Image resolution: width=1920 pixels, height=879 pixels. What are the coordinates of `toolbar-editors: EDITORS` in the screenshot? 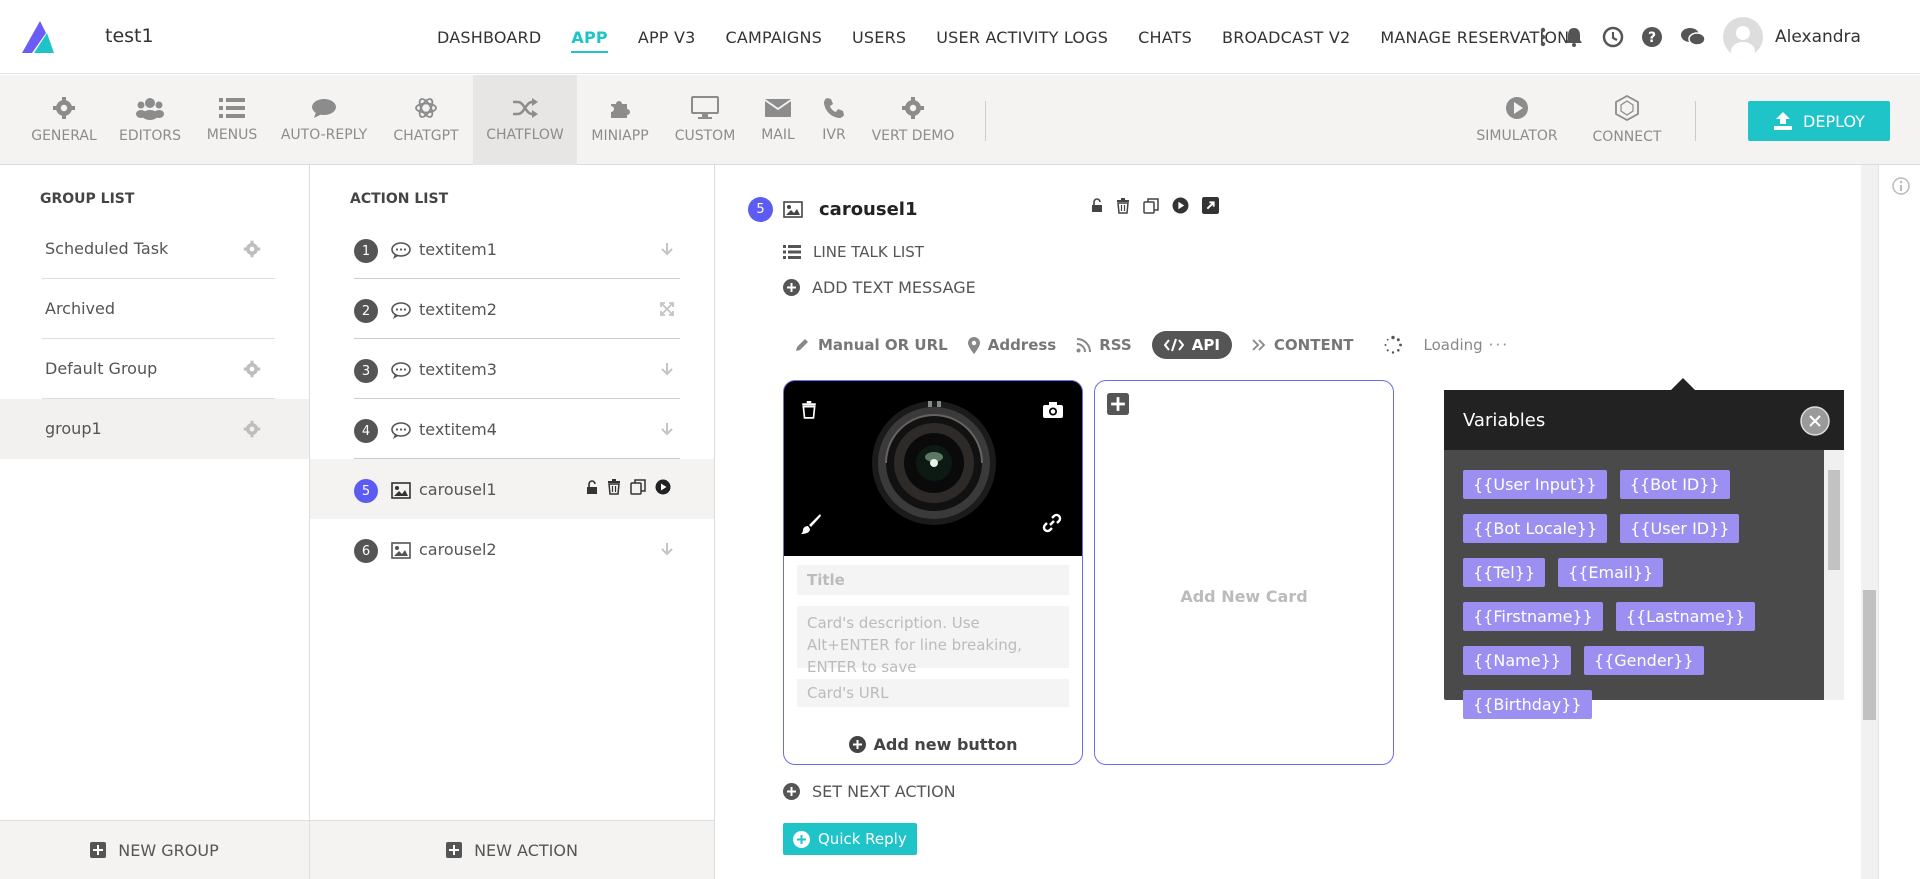 It's located at (150, 120).